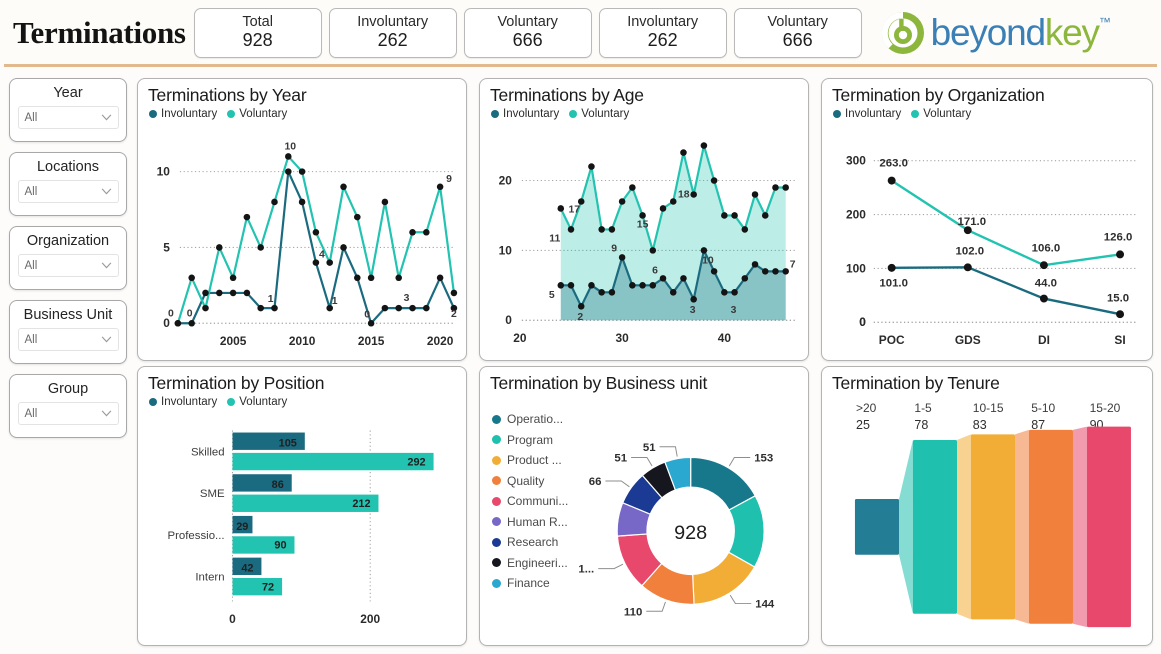 Image resolution: width=1161 pixels, height=654 pixels. Describe the element at coordinates (288, 443) in the screenshot. I see `svg-text: 105` at that location.